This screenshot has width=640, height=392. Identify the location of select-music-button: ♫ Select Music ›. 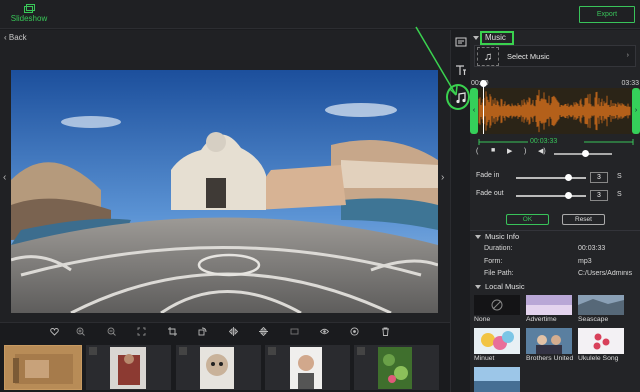
(555, 56).